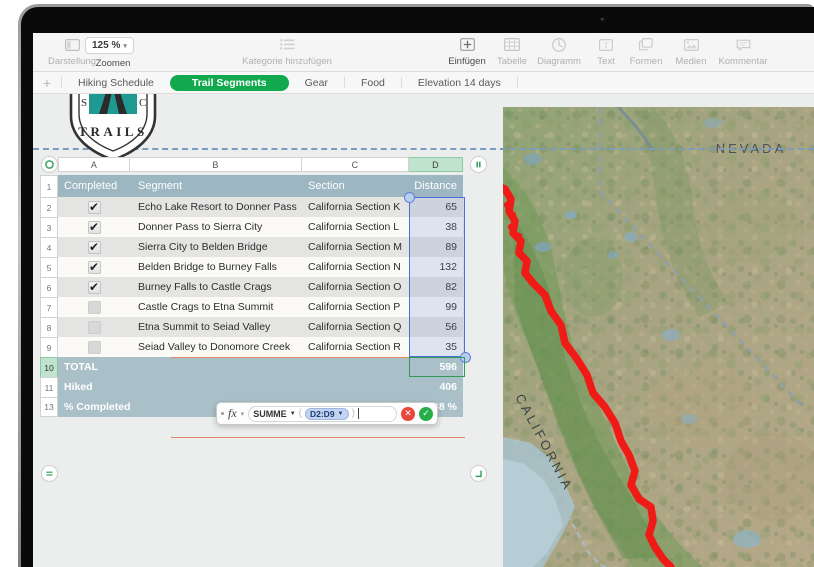 Image resolution: width=814 pixels, height=567 pixels. What do you see at coordinates (478, 473) in the screenshot?
I see `table-resize-corner-handle` at bounding box center [478, 473].